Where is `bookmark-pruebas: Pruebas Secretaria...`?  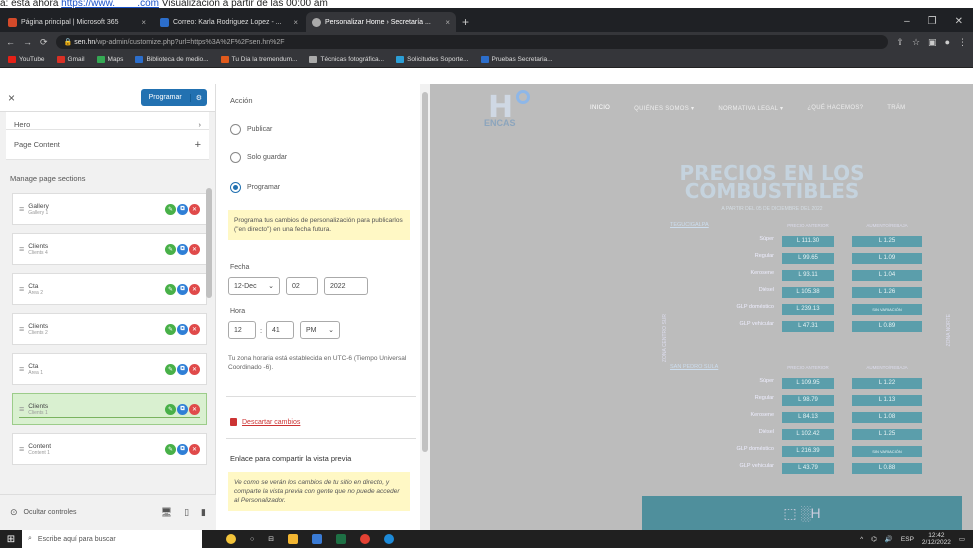 bookmark-pruebas: Pruebas Secretaria... is located at coordinates (516, 59).